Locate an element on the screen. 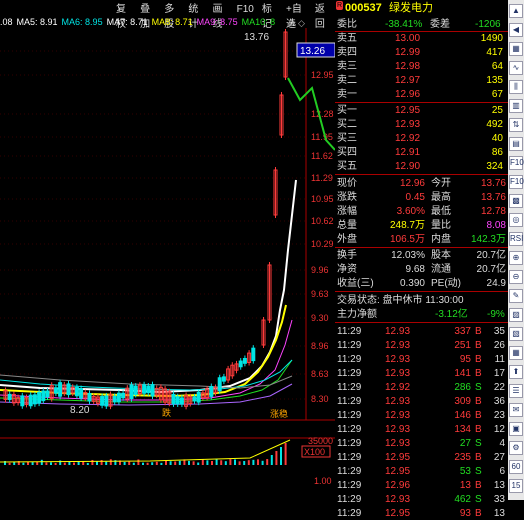 Image resolution: width=524 pixels, height=520 pixels. candle-icon: ⫼ is located at coordinates (516, 87).